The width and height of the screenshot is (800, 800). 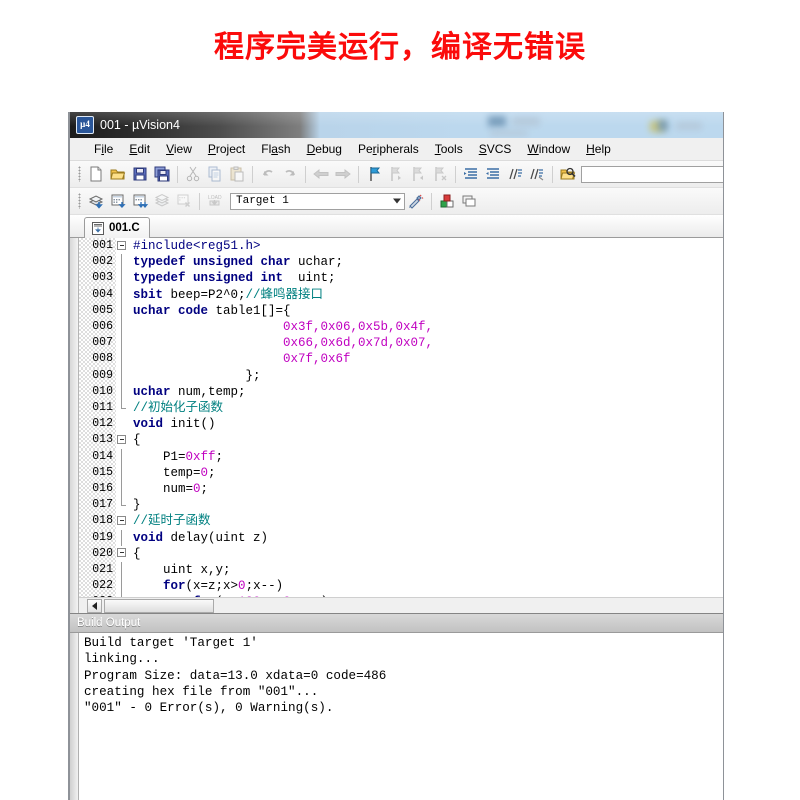 What do you see at coordinates (79, 201) in the screenshot?
I see `toolbar-grip` at bounding box center [79, 201].